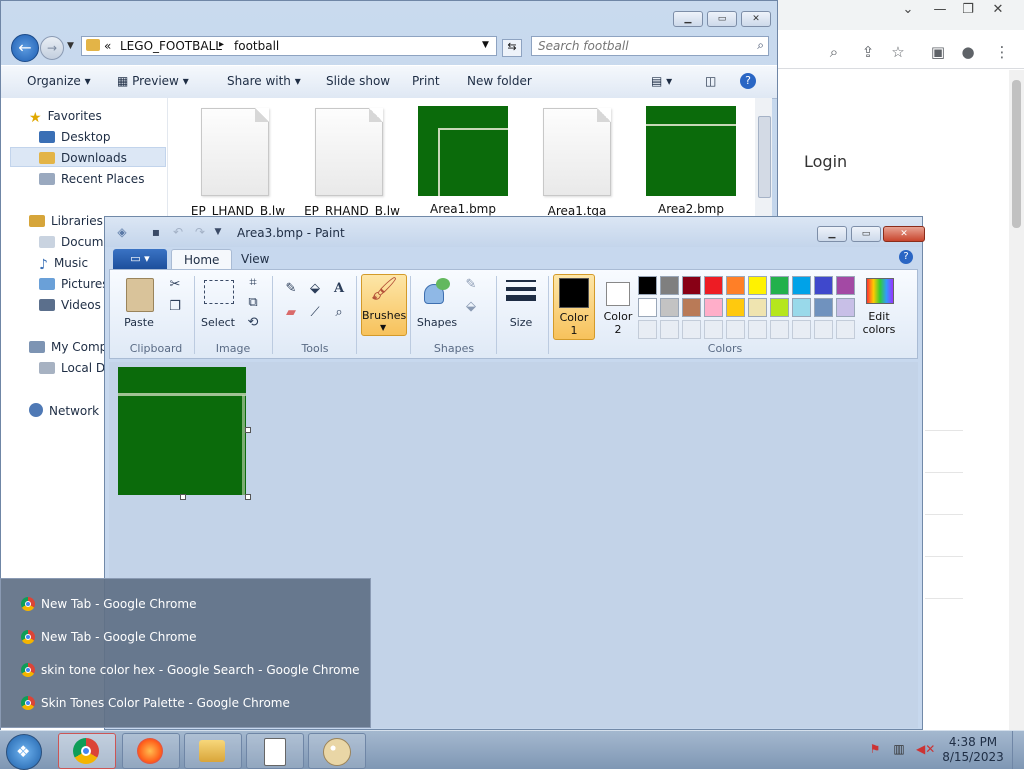 The image size is (1024, 770). I want to click on chevron-down-icon: ▼, so click(485, 45).